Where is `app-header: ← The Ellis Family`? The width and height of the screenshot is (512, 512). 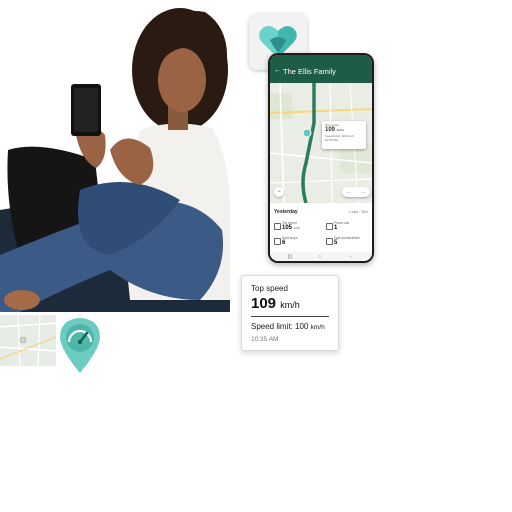
app-header: ← The Ellis Family is located at coordinates (321, 69).